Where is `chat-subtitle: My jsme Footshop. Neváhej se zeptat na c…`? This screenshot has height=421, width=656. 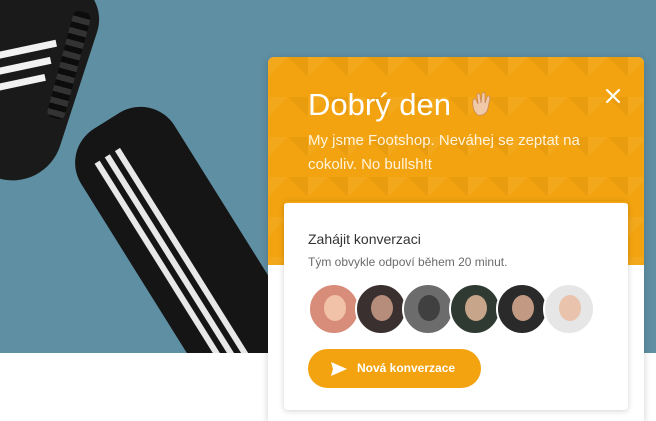 chat-subtitle: My jsme Footshop. Neváhej se zeptat na c… is located at coordinates (444, 152).